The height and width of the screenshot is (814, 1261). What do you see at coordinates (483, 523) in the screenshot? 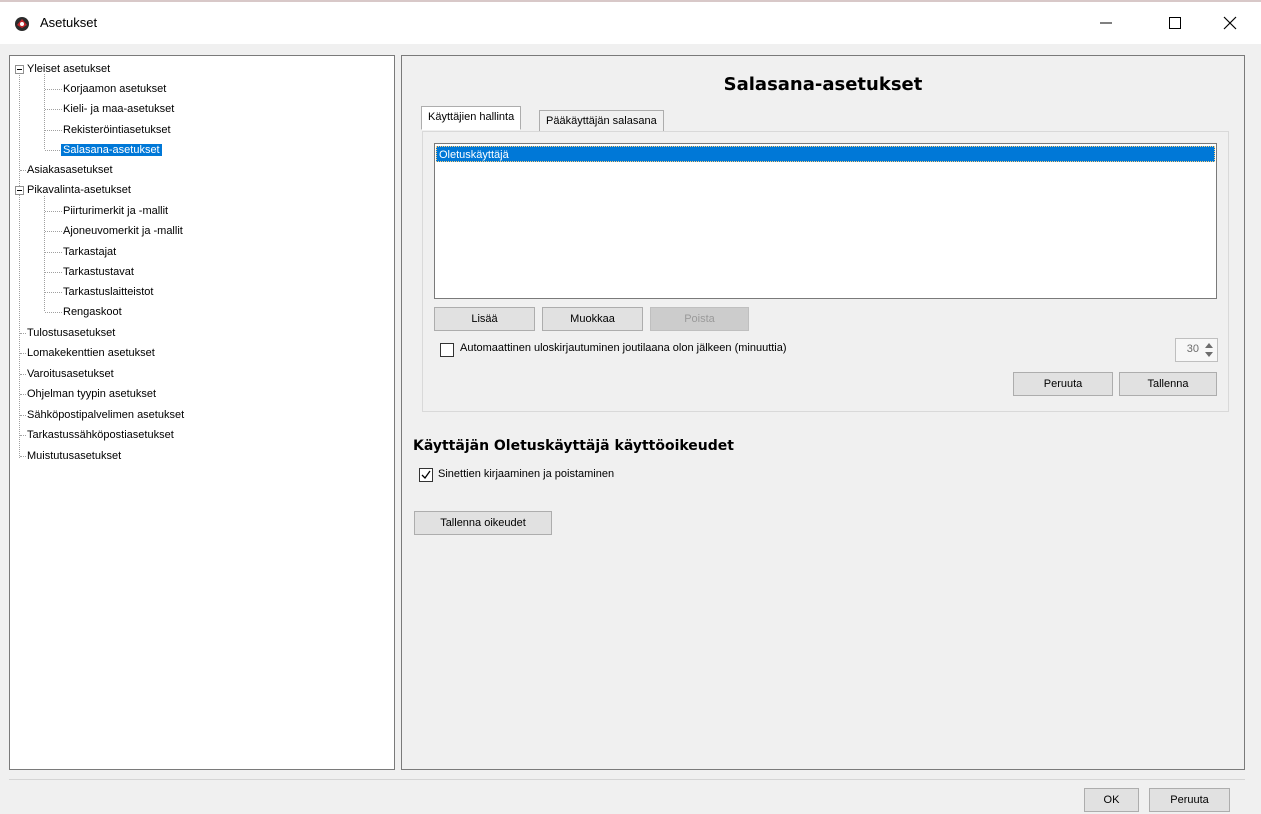
I see `save-permissions-button: Tallenna oikeudet` at bounding box center [483, 523].